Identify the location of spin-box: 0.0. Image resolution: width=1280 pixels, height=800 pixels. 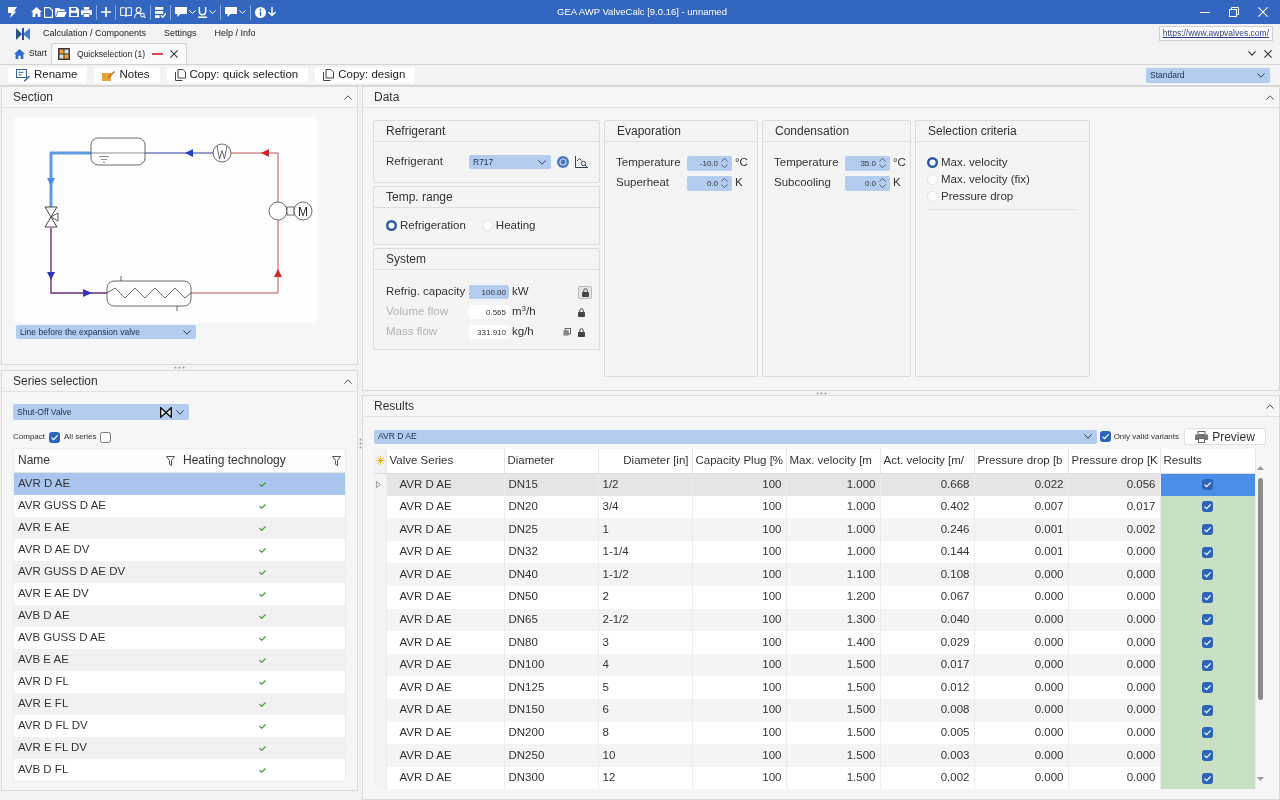
(867, 183).